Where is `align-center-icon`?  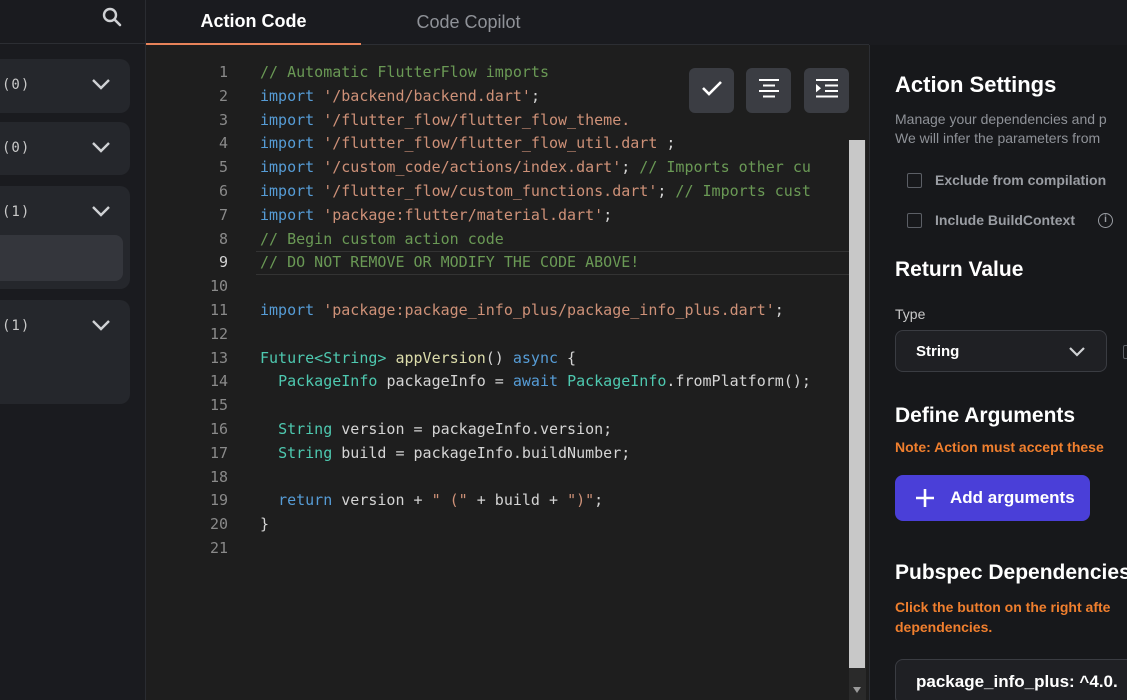 align-center-icon is located at coordinates (769, 90).